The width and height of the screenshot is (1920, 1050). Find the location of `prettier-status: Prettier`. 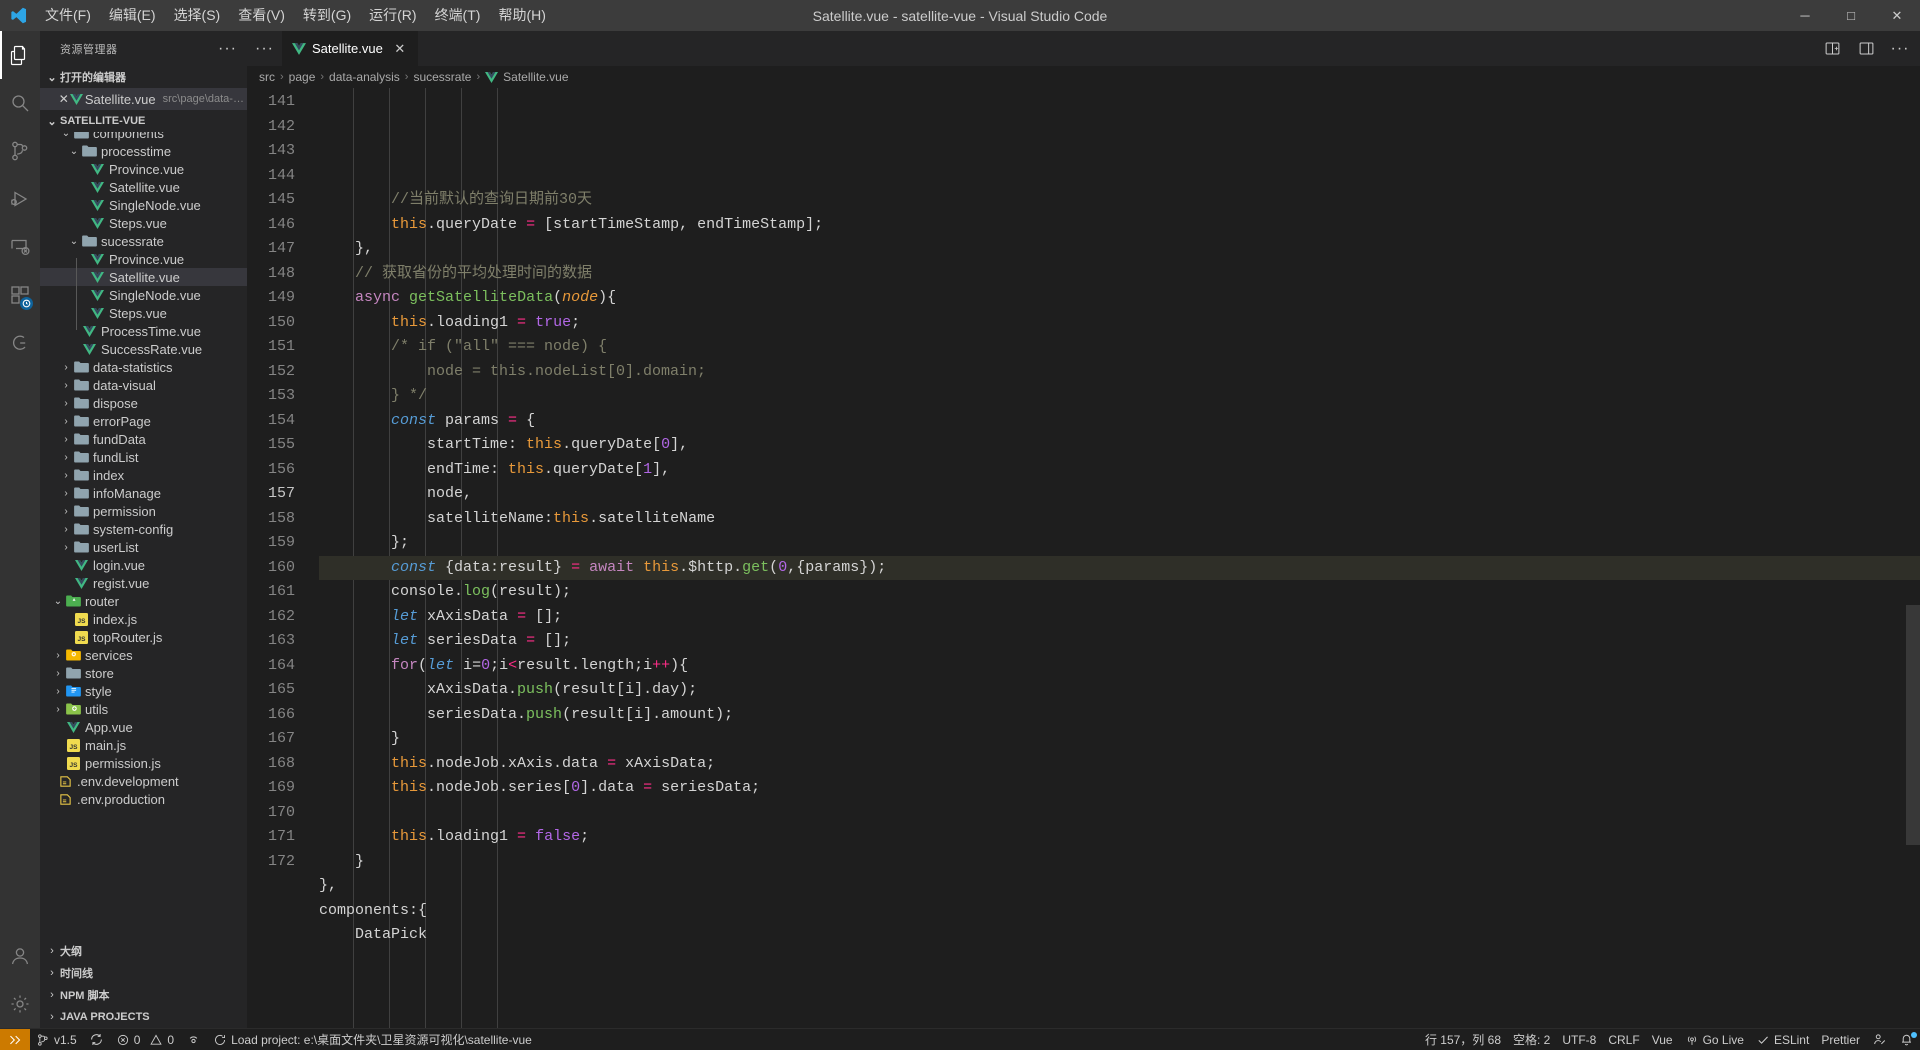

prettier-status: Prettier is located at coordinates (1840, 1039).